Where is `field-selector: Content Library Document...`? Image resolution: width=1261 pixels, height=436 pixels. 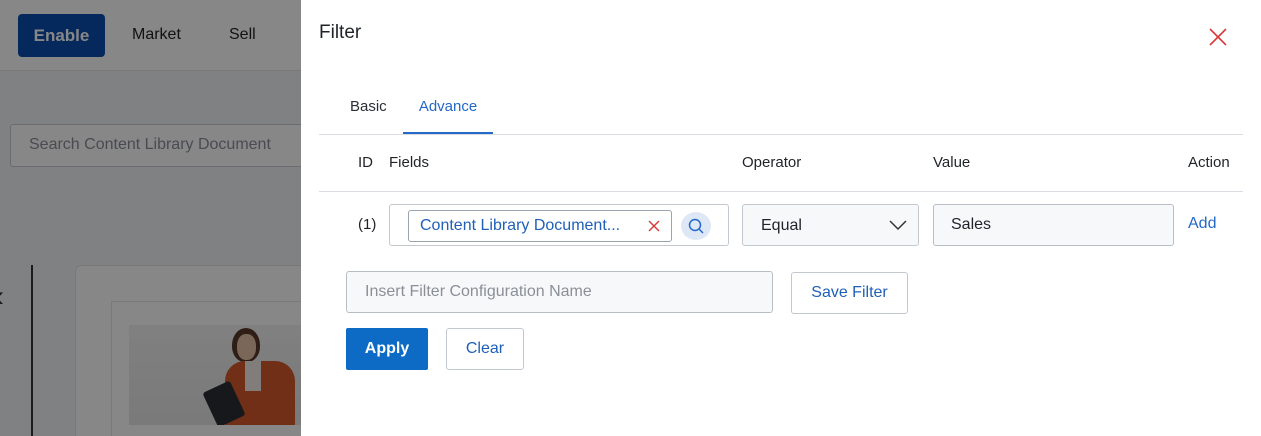
field-selector: Content Library Document... is located at coordinates (559, 225).